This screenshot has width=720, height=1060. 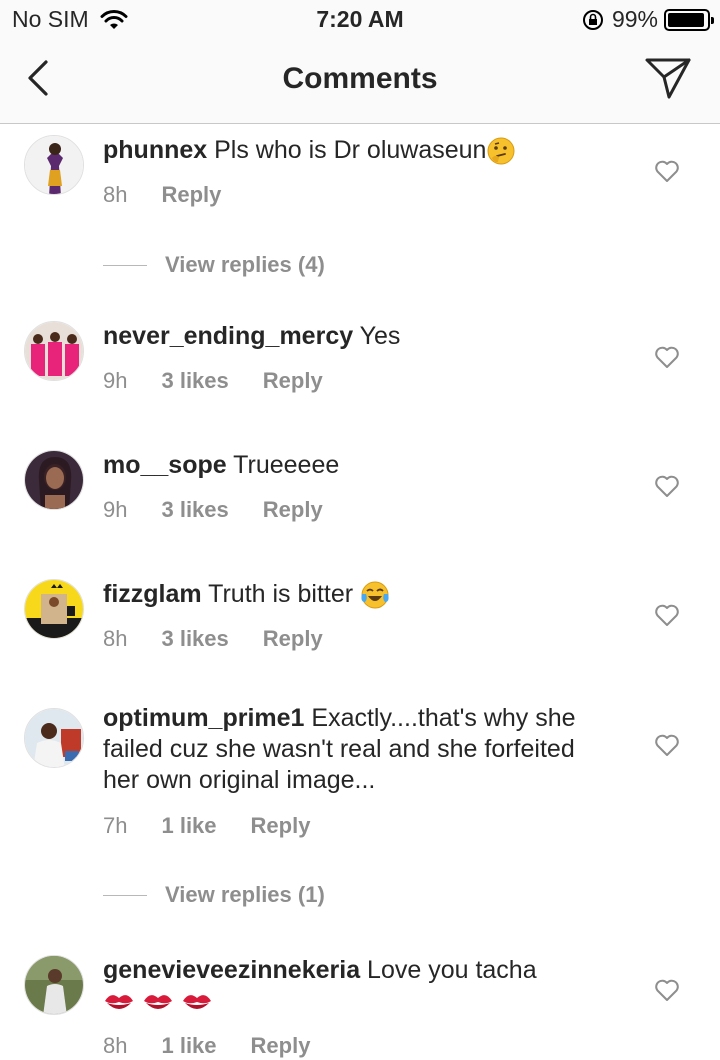 What do you see at coordinates (155, 150) in the screenshot?
I see `comment-username: phunnex` at bounding box center [155, 150].